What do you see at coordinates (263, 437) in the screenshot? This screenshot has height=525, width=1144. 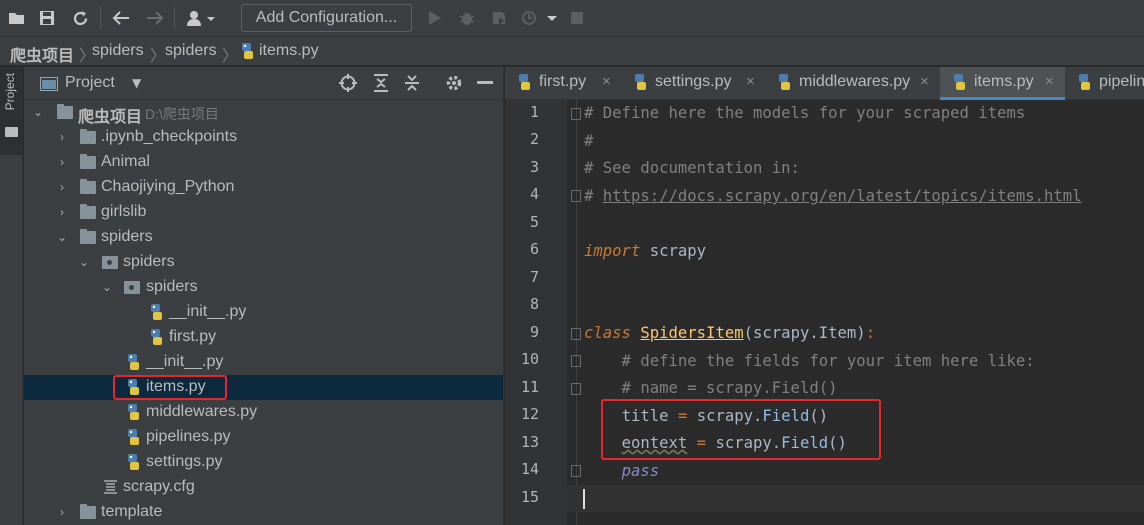 I see `tree-item-pipelines-py: pipelines.py` at bounding box center [263, 437].